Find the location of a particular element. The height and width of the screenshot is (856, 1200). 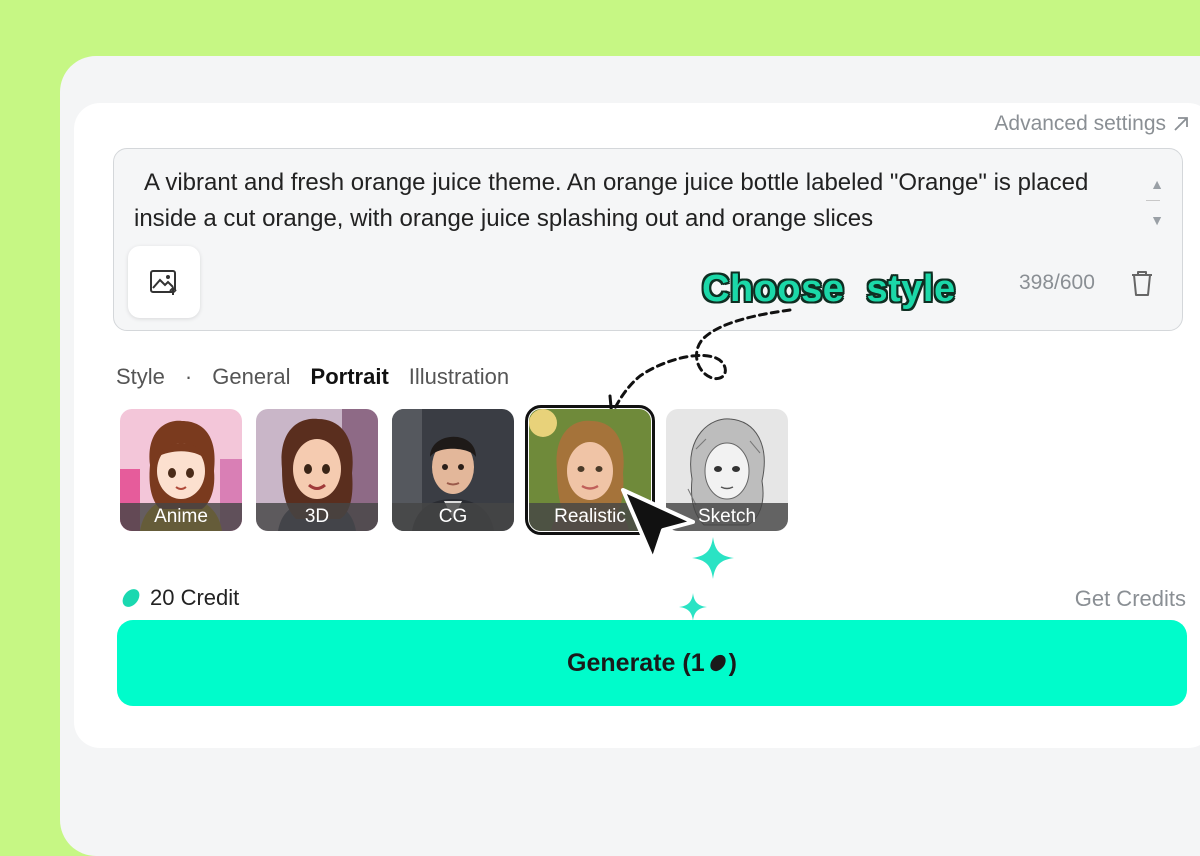

sparkle-small-icon is located at coordinates (693, 607).